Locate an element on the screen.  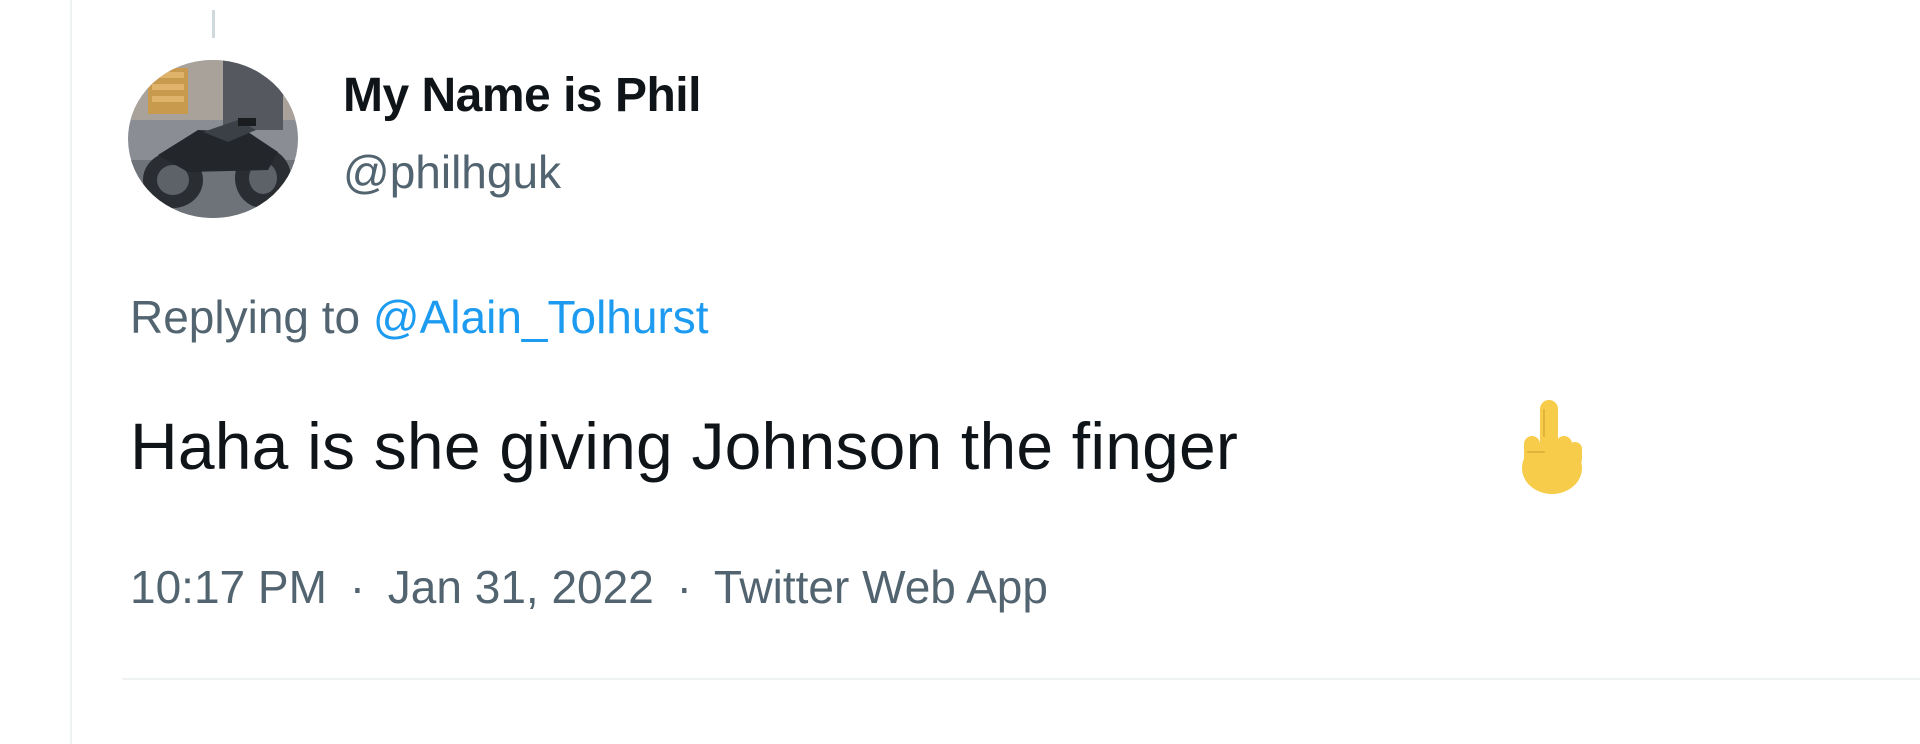
replying-prefix: Replying to is located at coordinates (245, 317).